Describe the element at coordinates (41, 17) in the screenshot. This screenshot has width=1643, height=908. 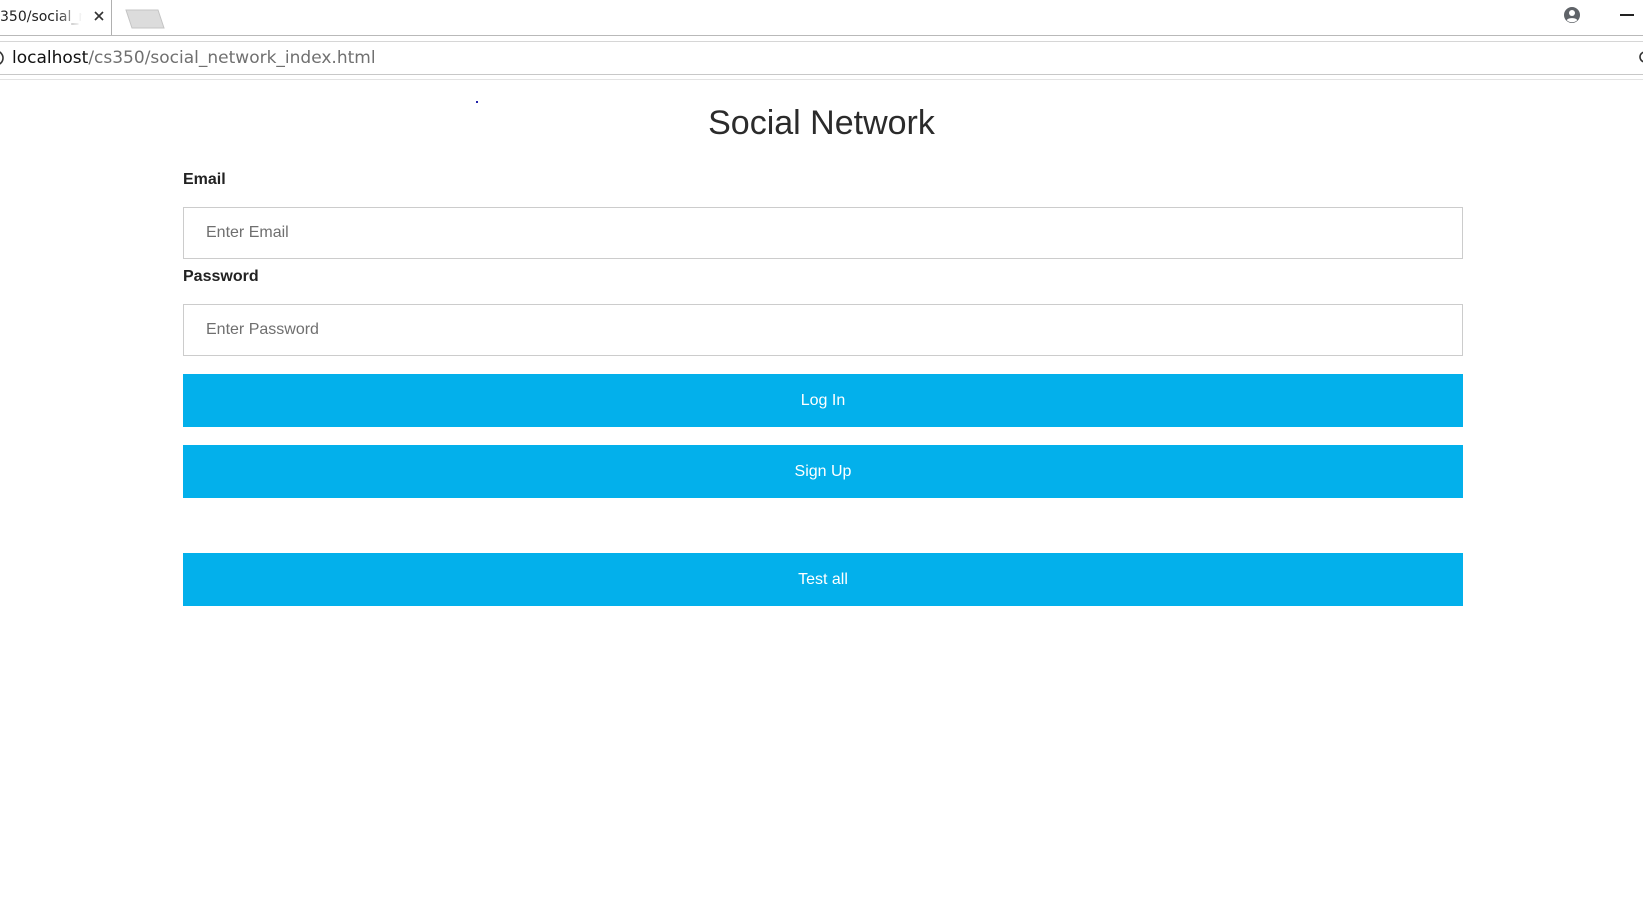
I see `tab-title: 350/social_network_index.html` at that location.